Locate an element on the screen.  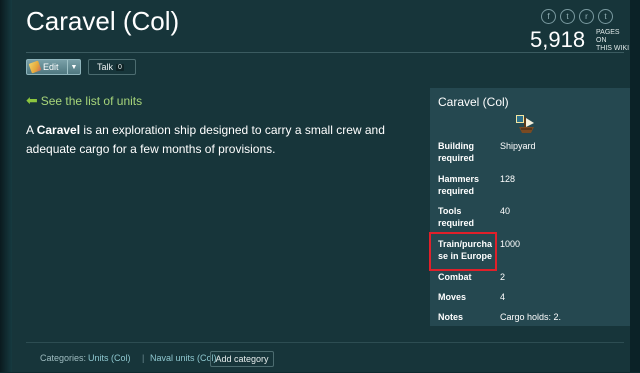
infobox-row-label: Tools required is located at coordinates (456, 217).